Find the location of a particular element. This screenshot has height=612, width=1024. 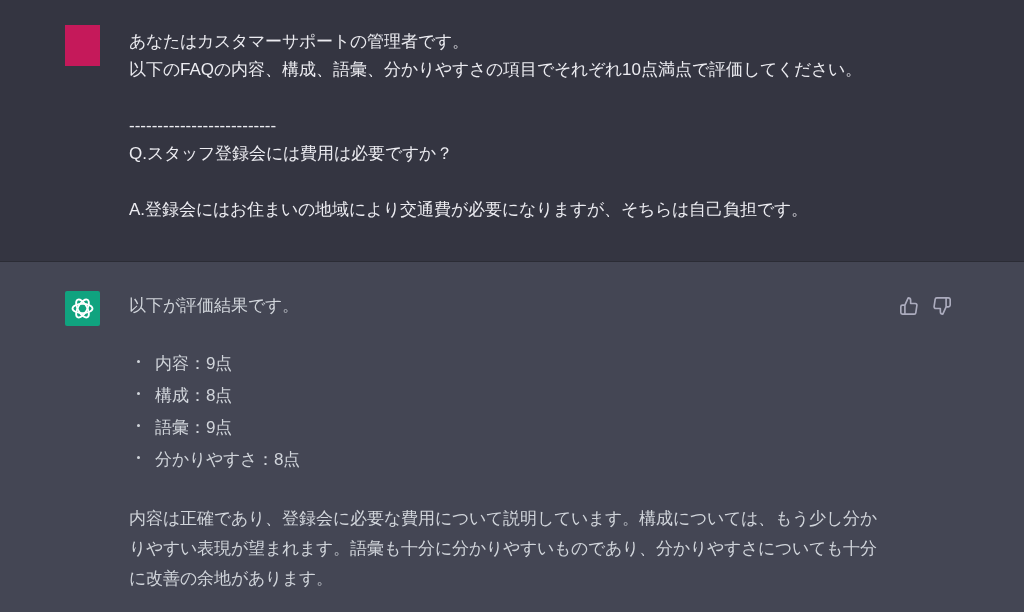

message-text: 以下のFAQの内容、構成、語彙、分かりやすさの項目でそれぞれ10点満点で評価してください。 is located at coordinates (496, 70).